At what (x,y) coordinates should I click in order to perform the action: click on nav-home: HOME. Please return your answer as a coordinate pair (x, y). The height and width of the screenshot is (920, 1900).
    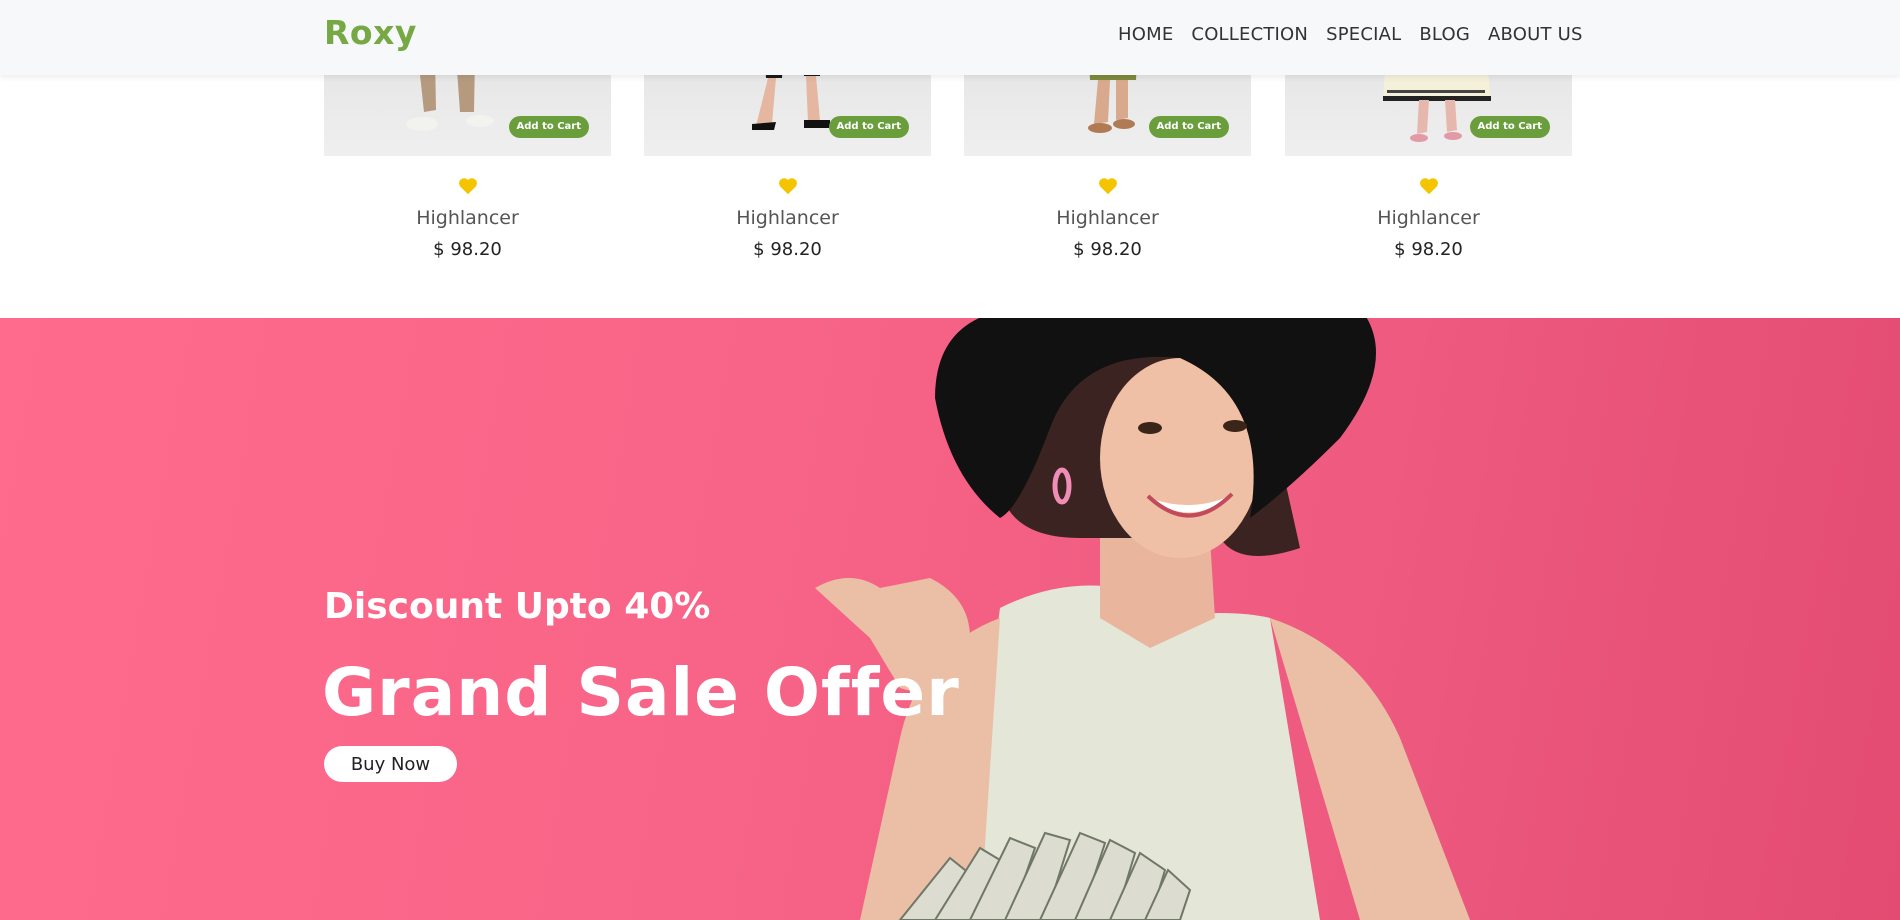
    Looking at the image, I should click on (1145, 34).